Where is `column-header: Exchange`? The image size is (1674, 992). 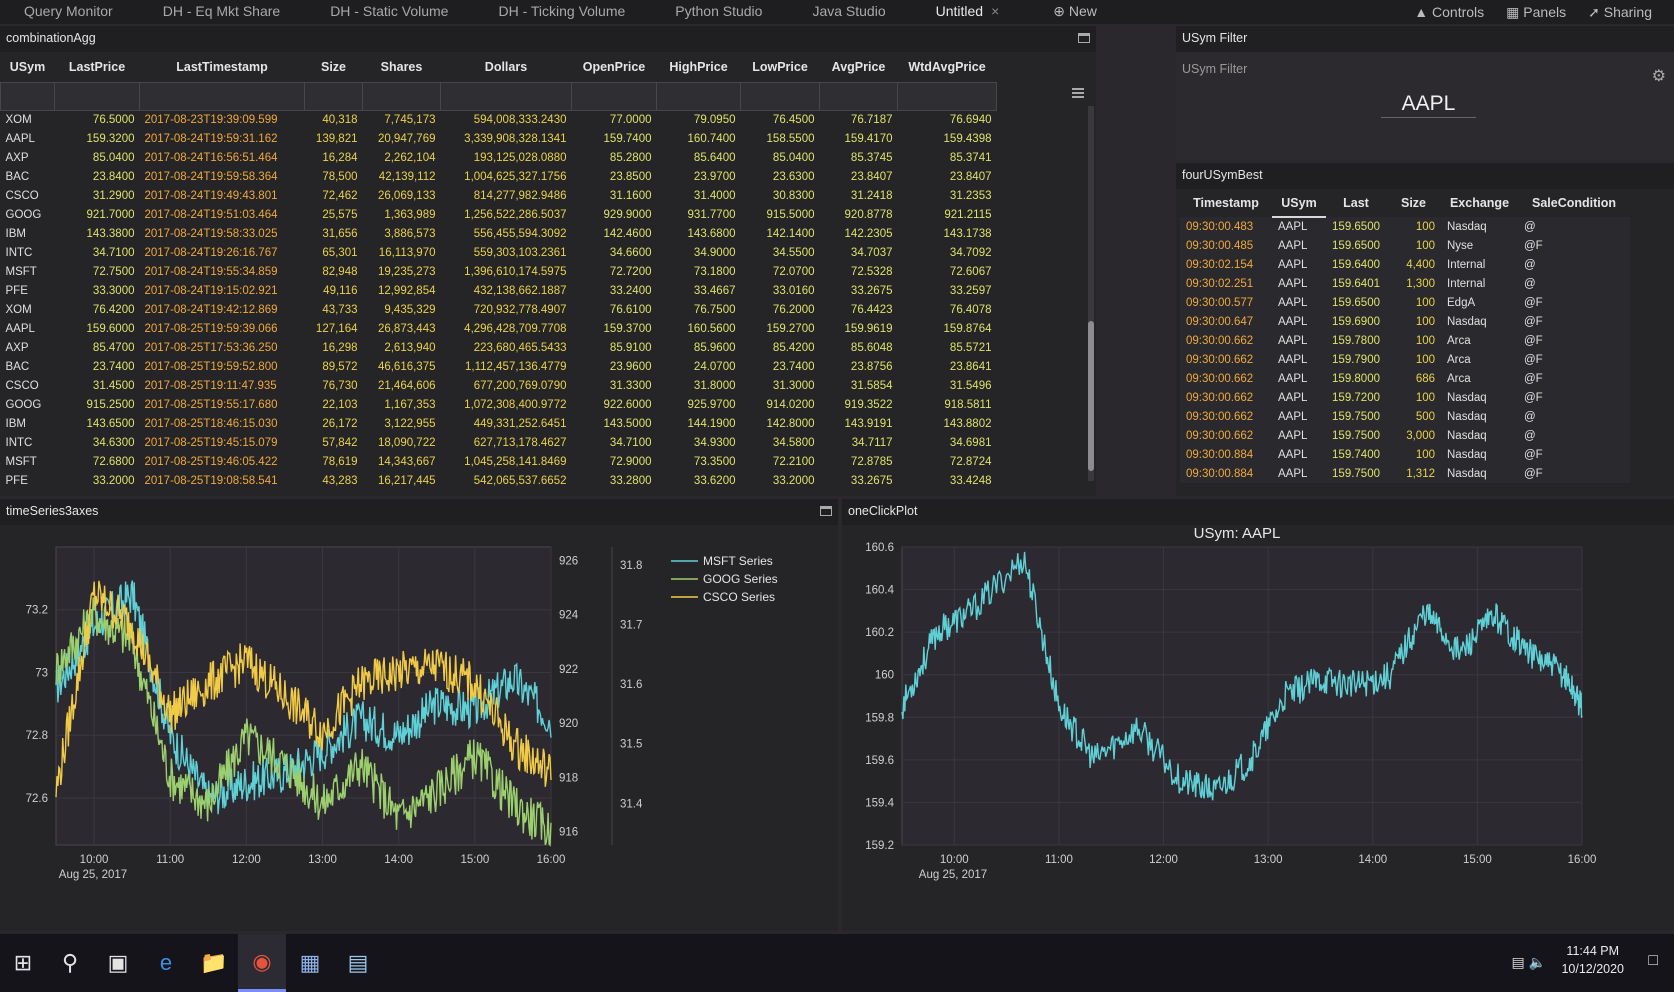 column-header: Exchange is located at coordinates (1479, 203).